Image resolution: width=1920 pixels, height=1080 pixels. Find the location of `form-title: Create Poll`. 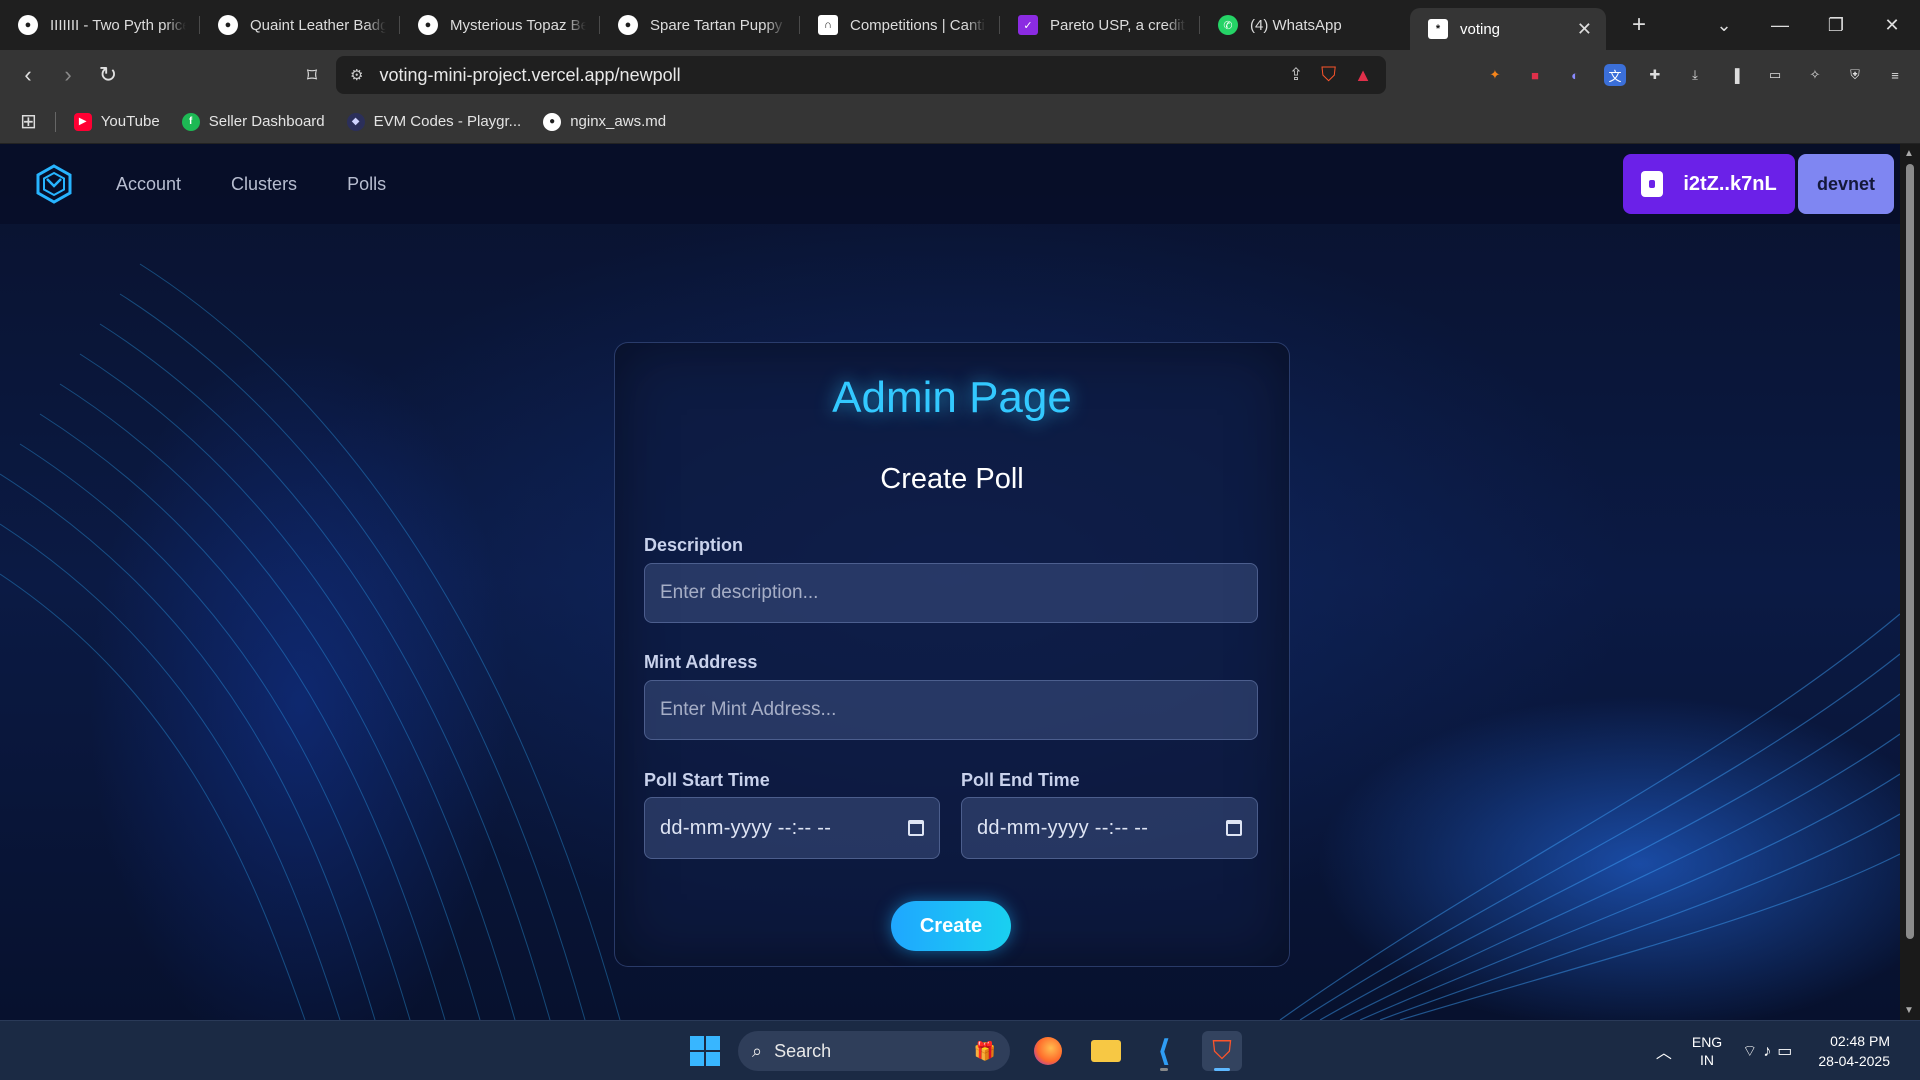

form-title: Create Poll is located at coordinates (952, 479).